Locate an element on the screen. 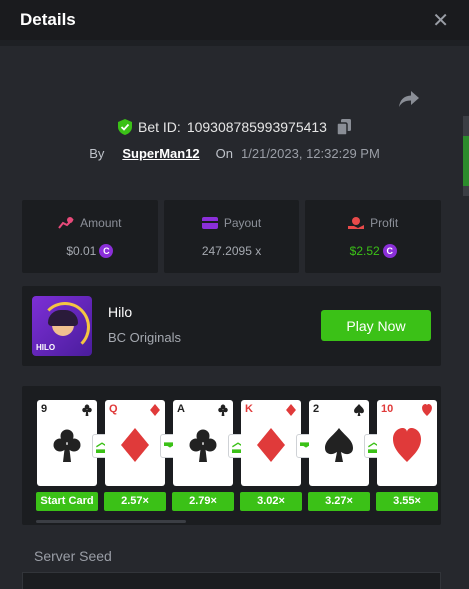 This screenshot has width=469, height=589. playing-card: 9 is located at coordinates (67, 443).